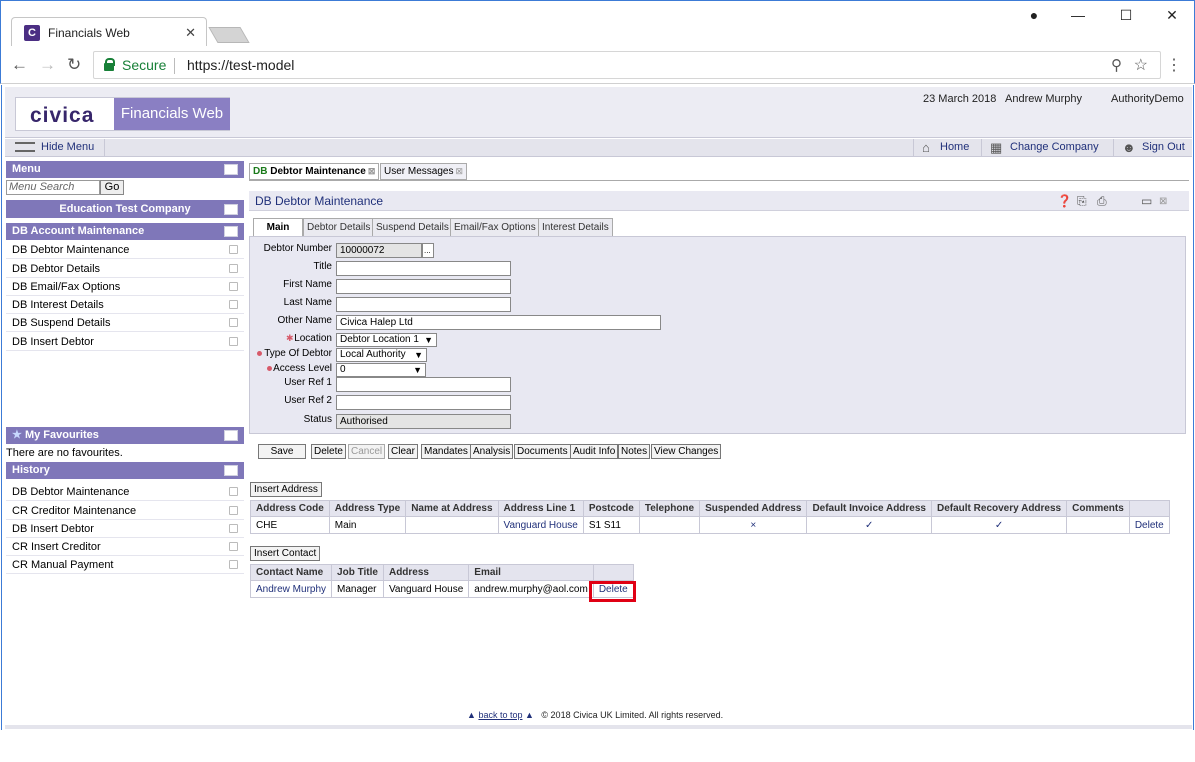 This screenshot has width=1195, height=762. What do you see at coordinates (634, 451) in the screenshot?
I see `notes-button: Notes` at bounding box center [634, 451].